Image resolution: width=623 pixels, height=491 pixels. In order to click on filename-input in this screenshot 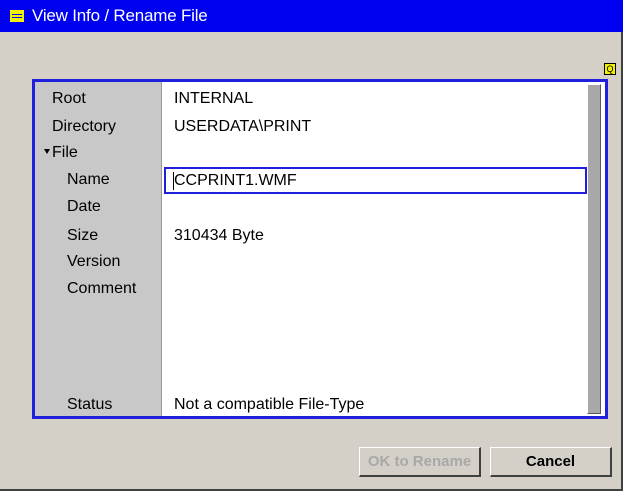, I will do `click(374, 181)`.